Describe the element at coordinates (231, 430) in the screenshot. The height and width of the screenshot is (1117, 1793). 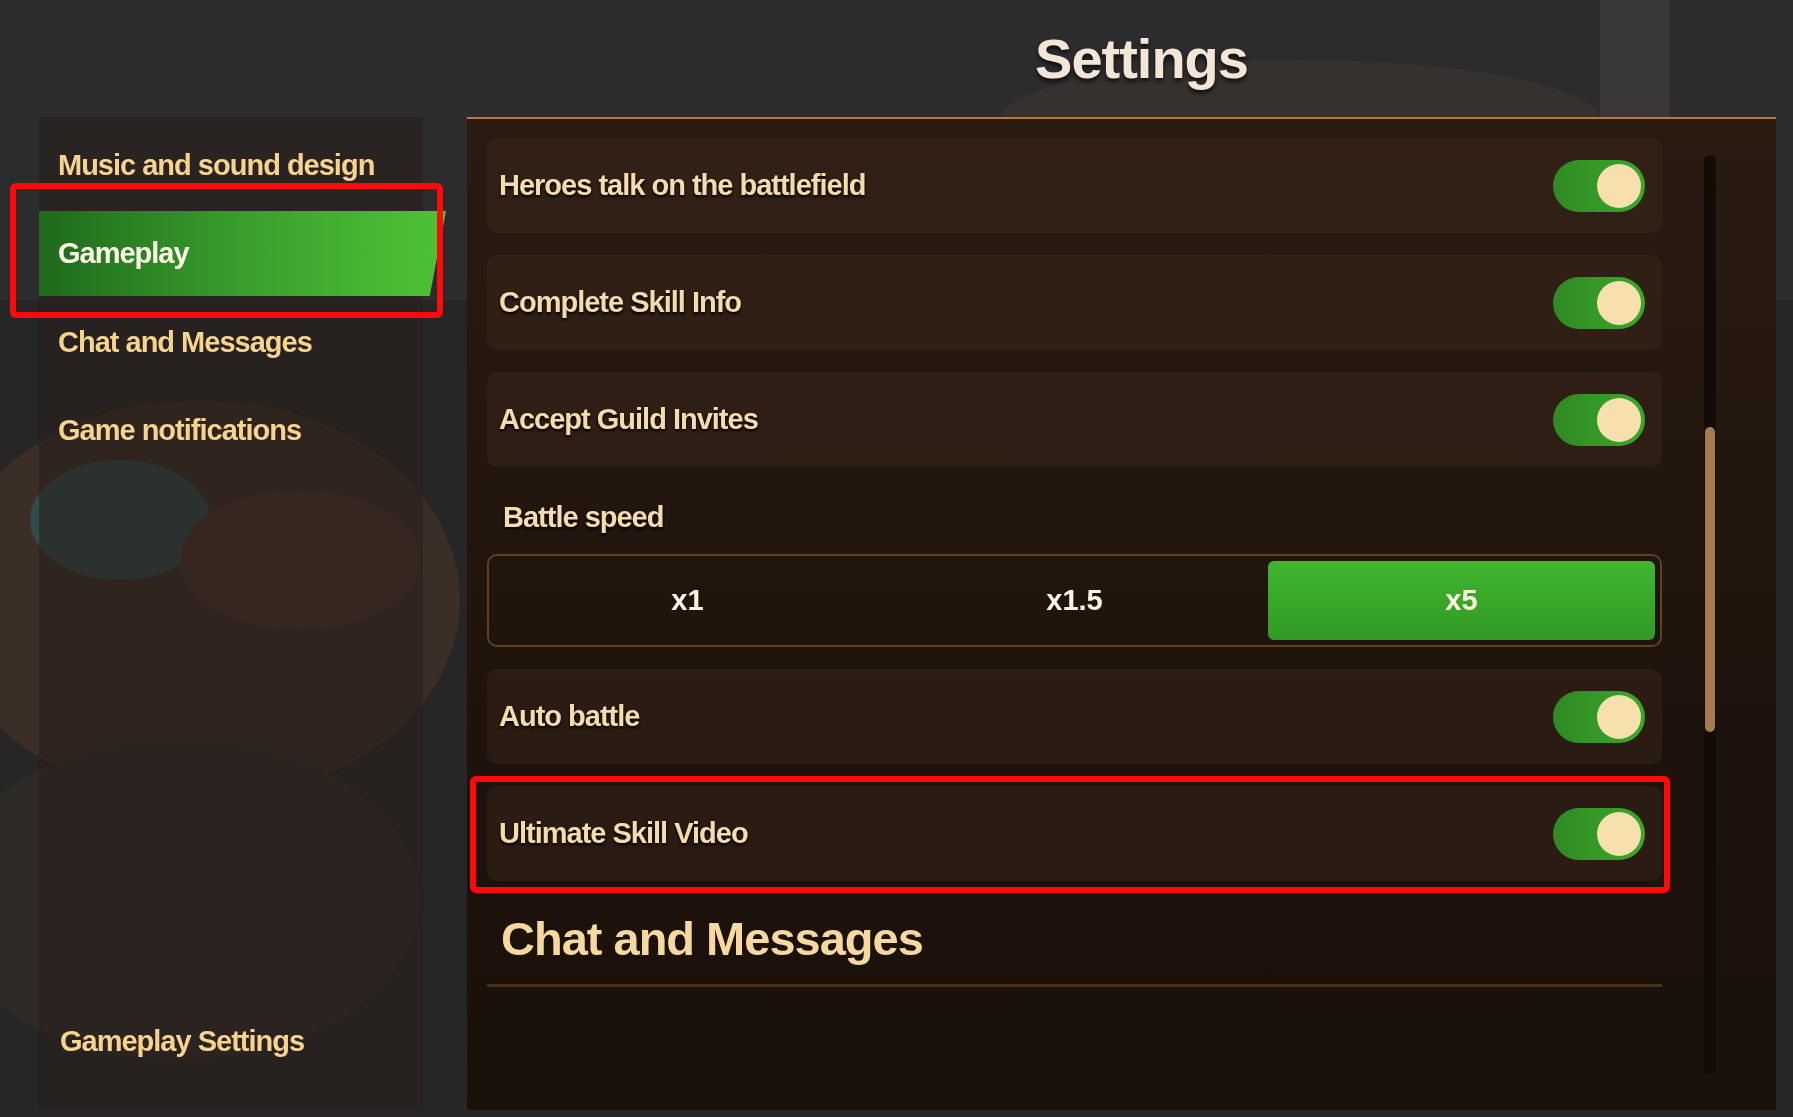
I see `sidebar-item: Game notifications` at that location.